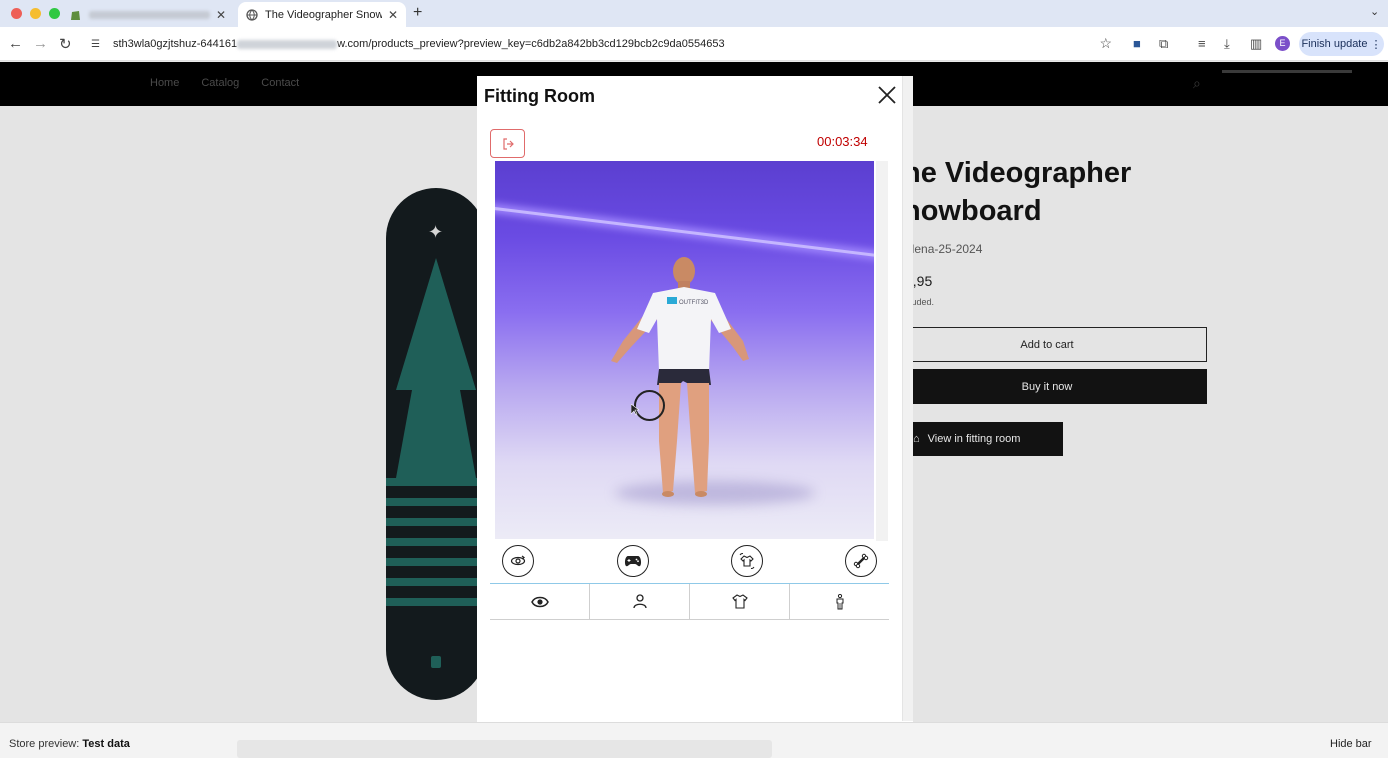  Describe the element at coordinates (974, 439) in the screenshot. I see `view-in-fitting-room-label: View in fitting room` at that location.